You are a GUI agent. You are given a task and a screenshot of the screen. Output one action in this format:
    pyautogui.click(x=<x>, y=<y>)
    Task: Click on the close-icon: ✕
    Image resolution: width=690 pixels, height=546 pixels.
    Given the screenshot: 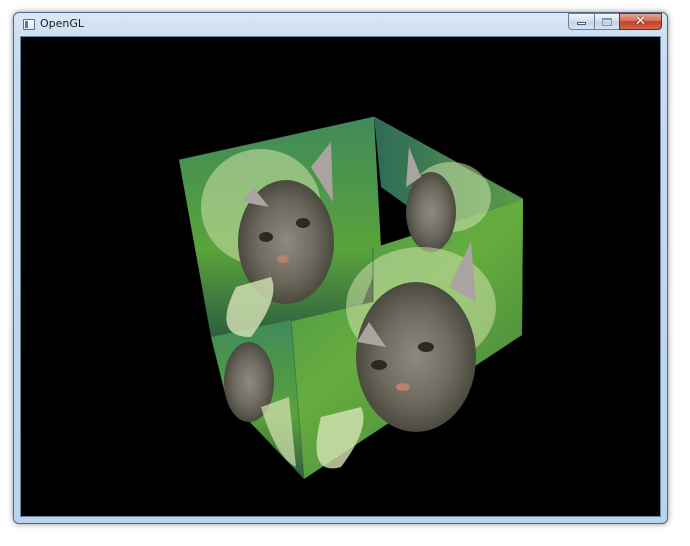 What is the action you would take?
    pyautogui.click(x=640, y=21)
    